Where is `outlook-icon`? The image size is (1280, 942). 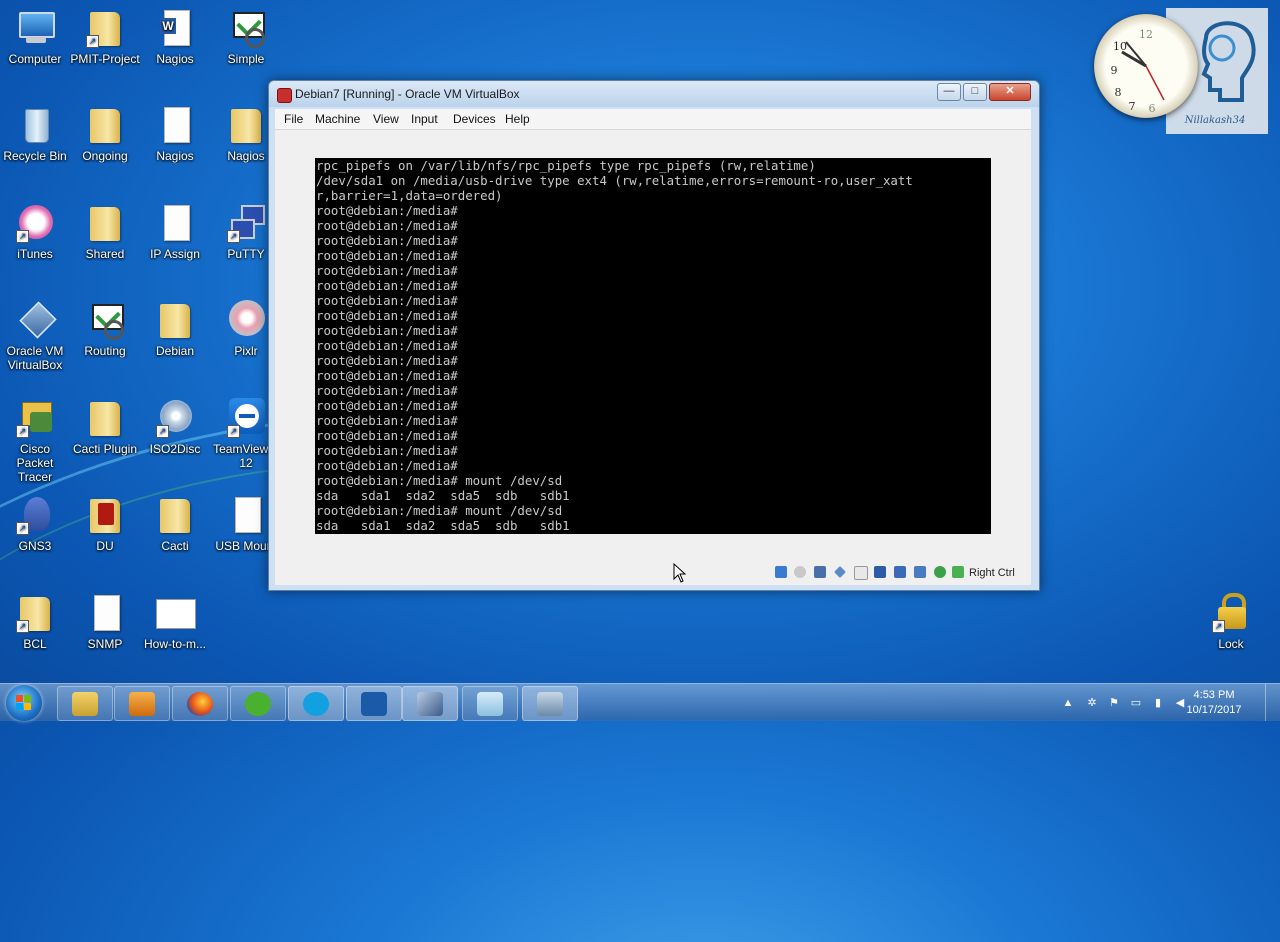 outlook-icon is located at coordinates (374, 704).